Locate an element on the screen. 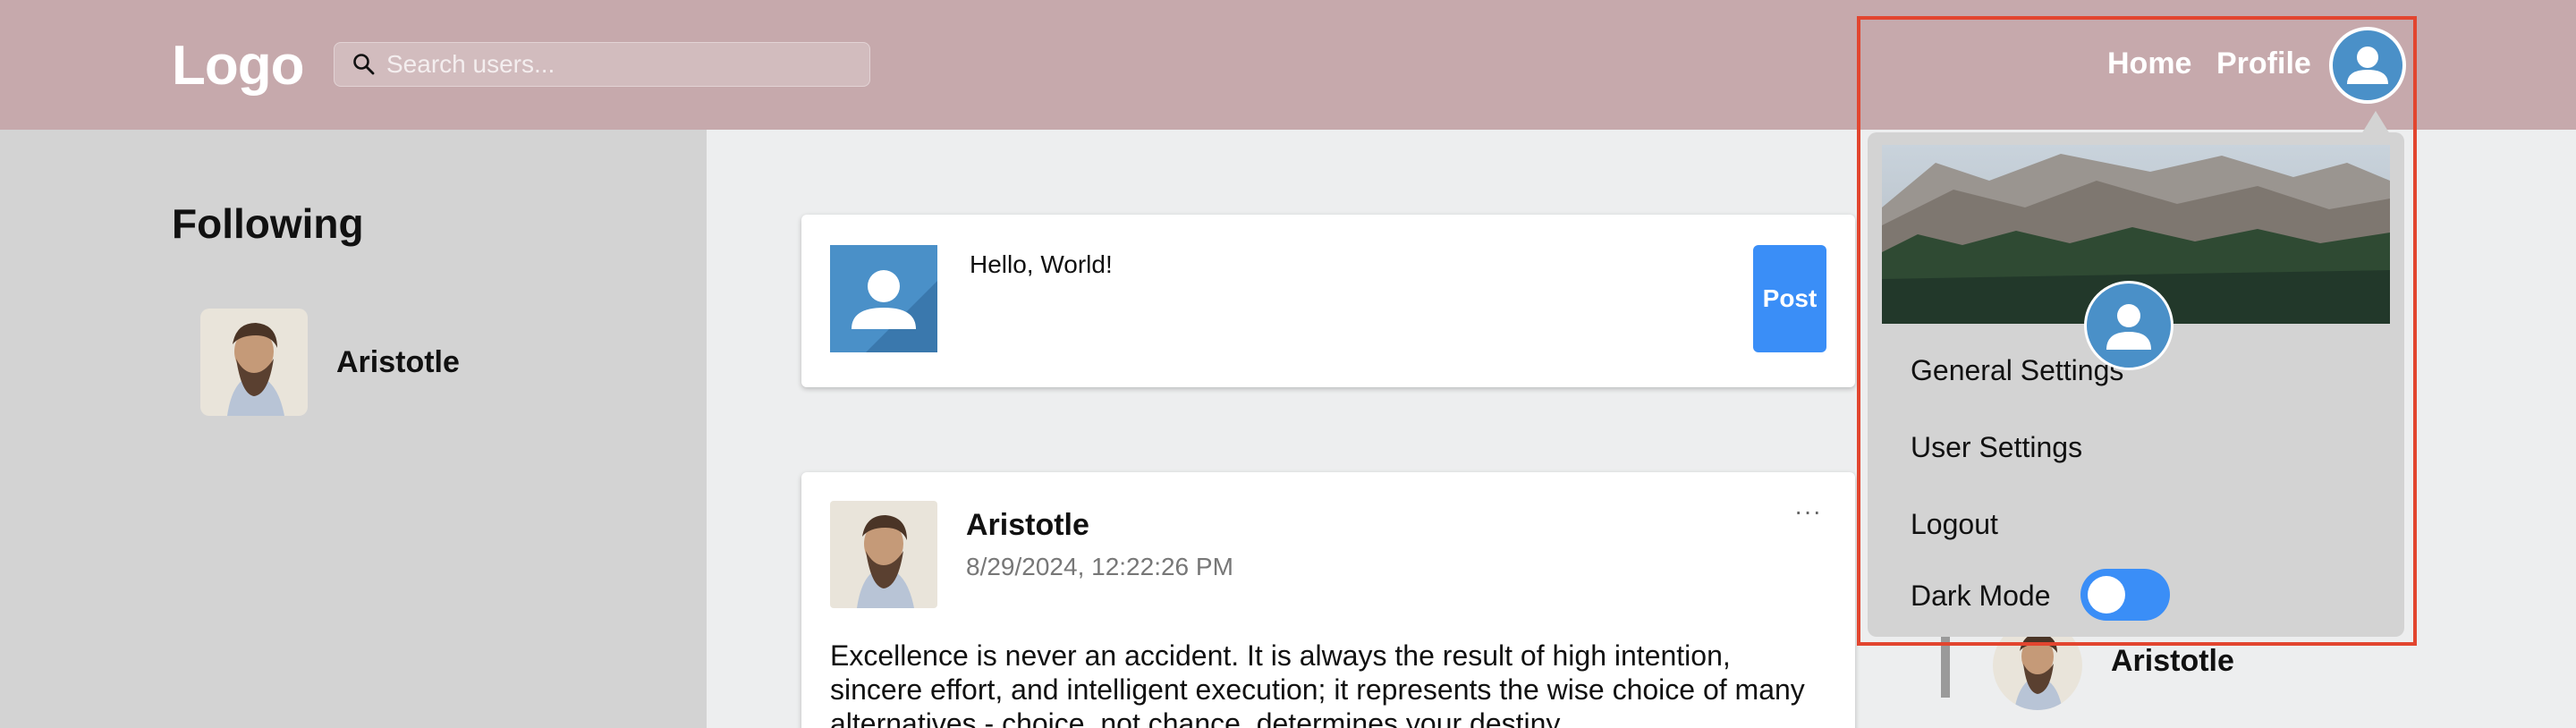 This screenshot has width=2576, height=728. nav-home-link: Home is located at coordinates (2149, 64).